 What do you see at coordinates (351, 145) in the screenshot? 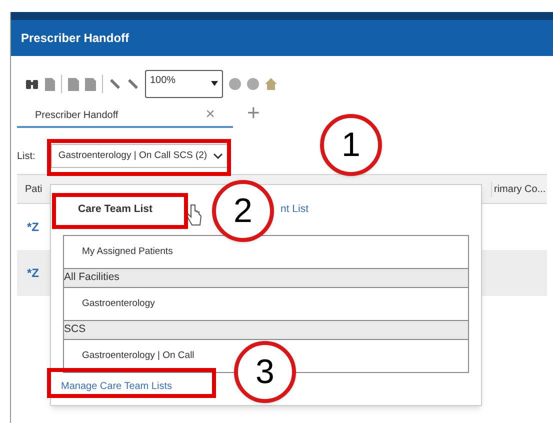
I see `callout-number: 1` at bounding box center [351, 145].